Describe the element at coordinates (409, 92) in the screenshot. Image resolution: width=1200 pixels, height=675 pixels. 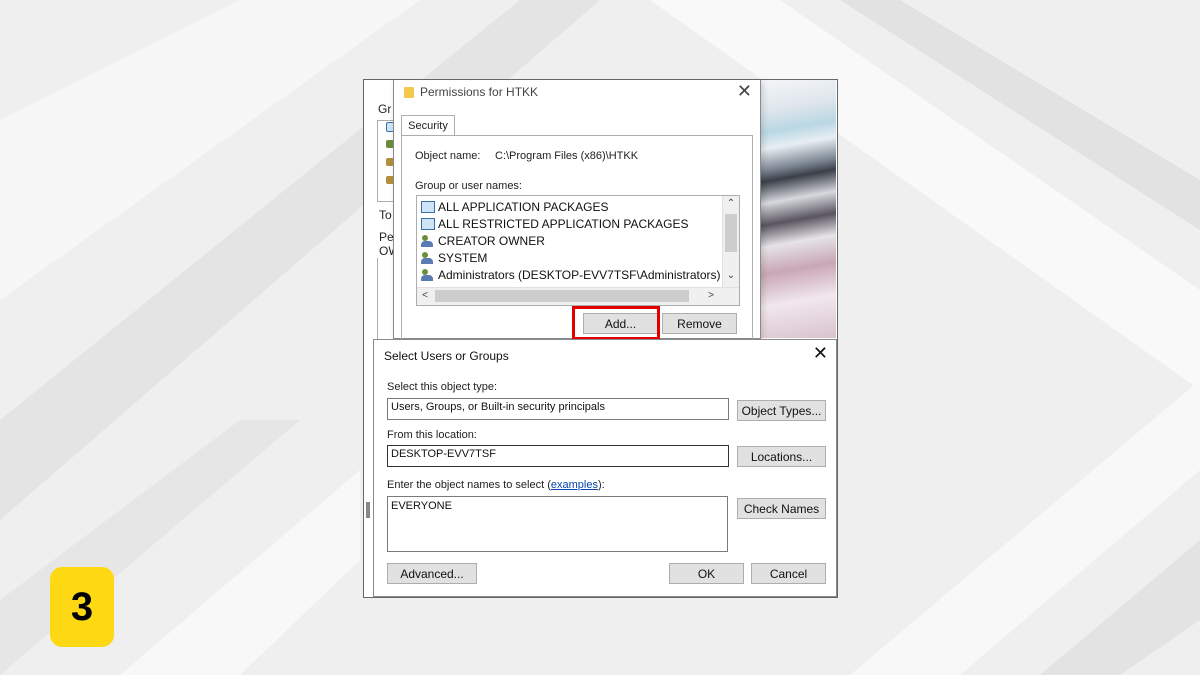
I see `folder-icon` at that location.